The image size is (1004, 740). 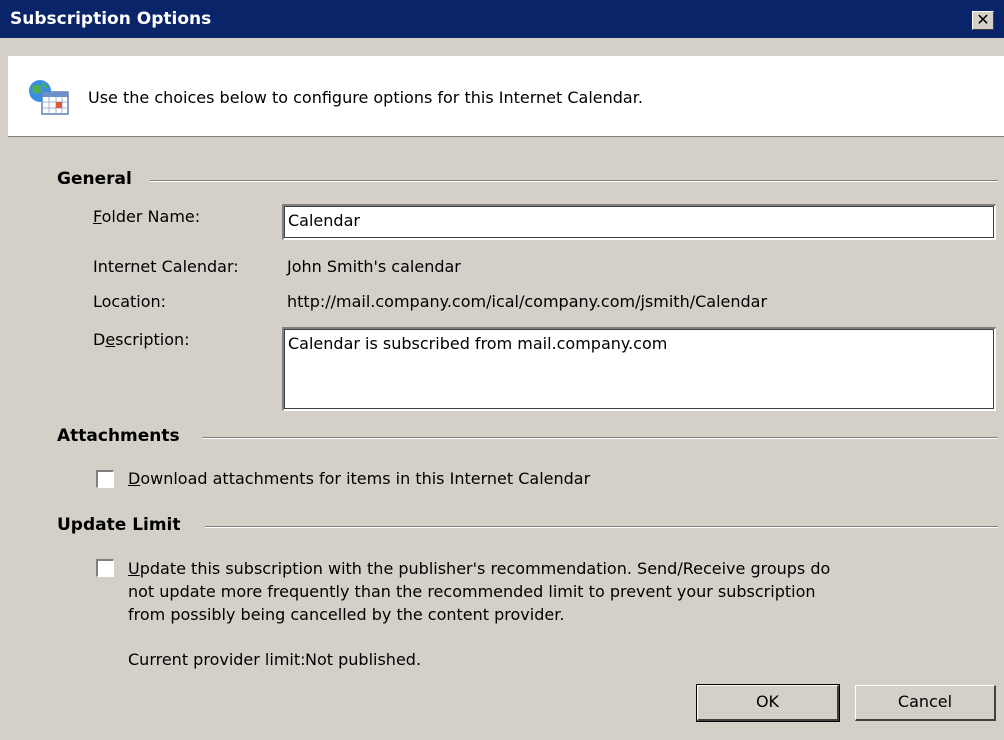 What do you see at coordinates (49, 97) in the screenshot?
I see `internet-calendar-icon` at bounding box center [49, 97].